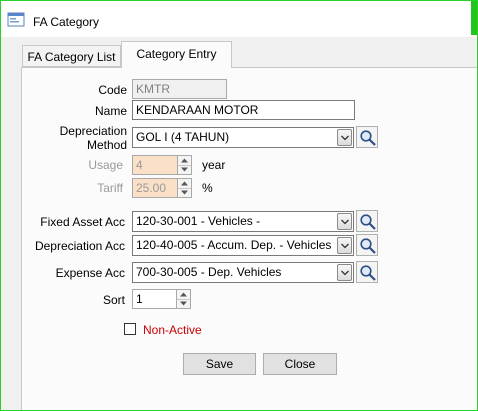 Image resolution: width=478 pixels, height=411 pixels. I want to click on depreciation-acc-value: 120-40-005 - Accum. Dep. - Vehicles, so click(233, 245).